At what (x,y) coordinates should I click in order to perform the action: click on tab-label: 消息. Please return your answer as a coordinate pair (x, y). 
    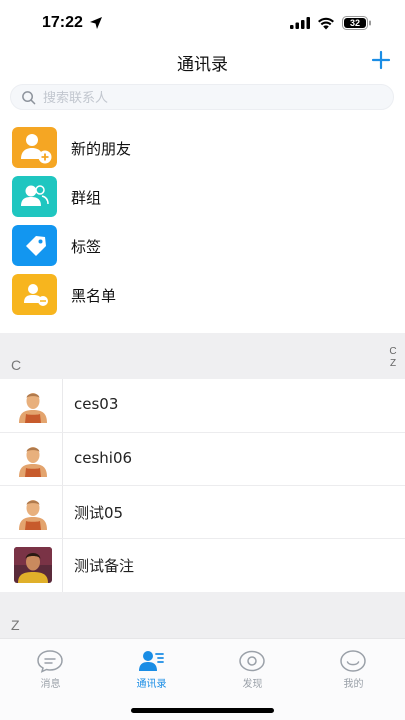
    Looking at the image, I should click on (50, 684).